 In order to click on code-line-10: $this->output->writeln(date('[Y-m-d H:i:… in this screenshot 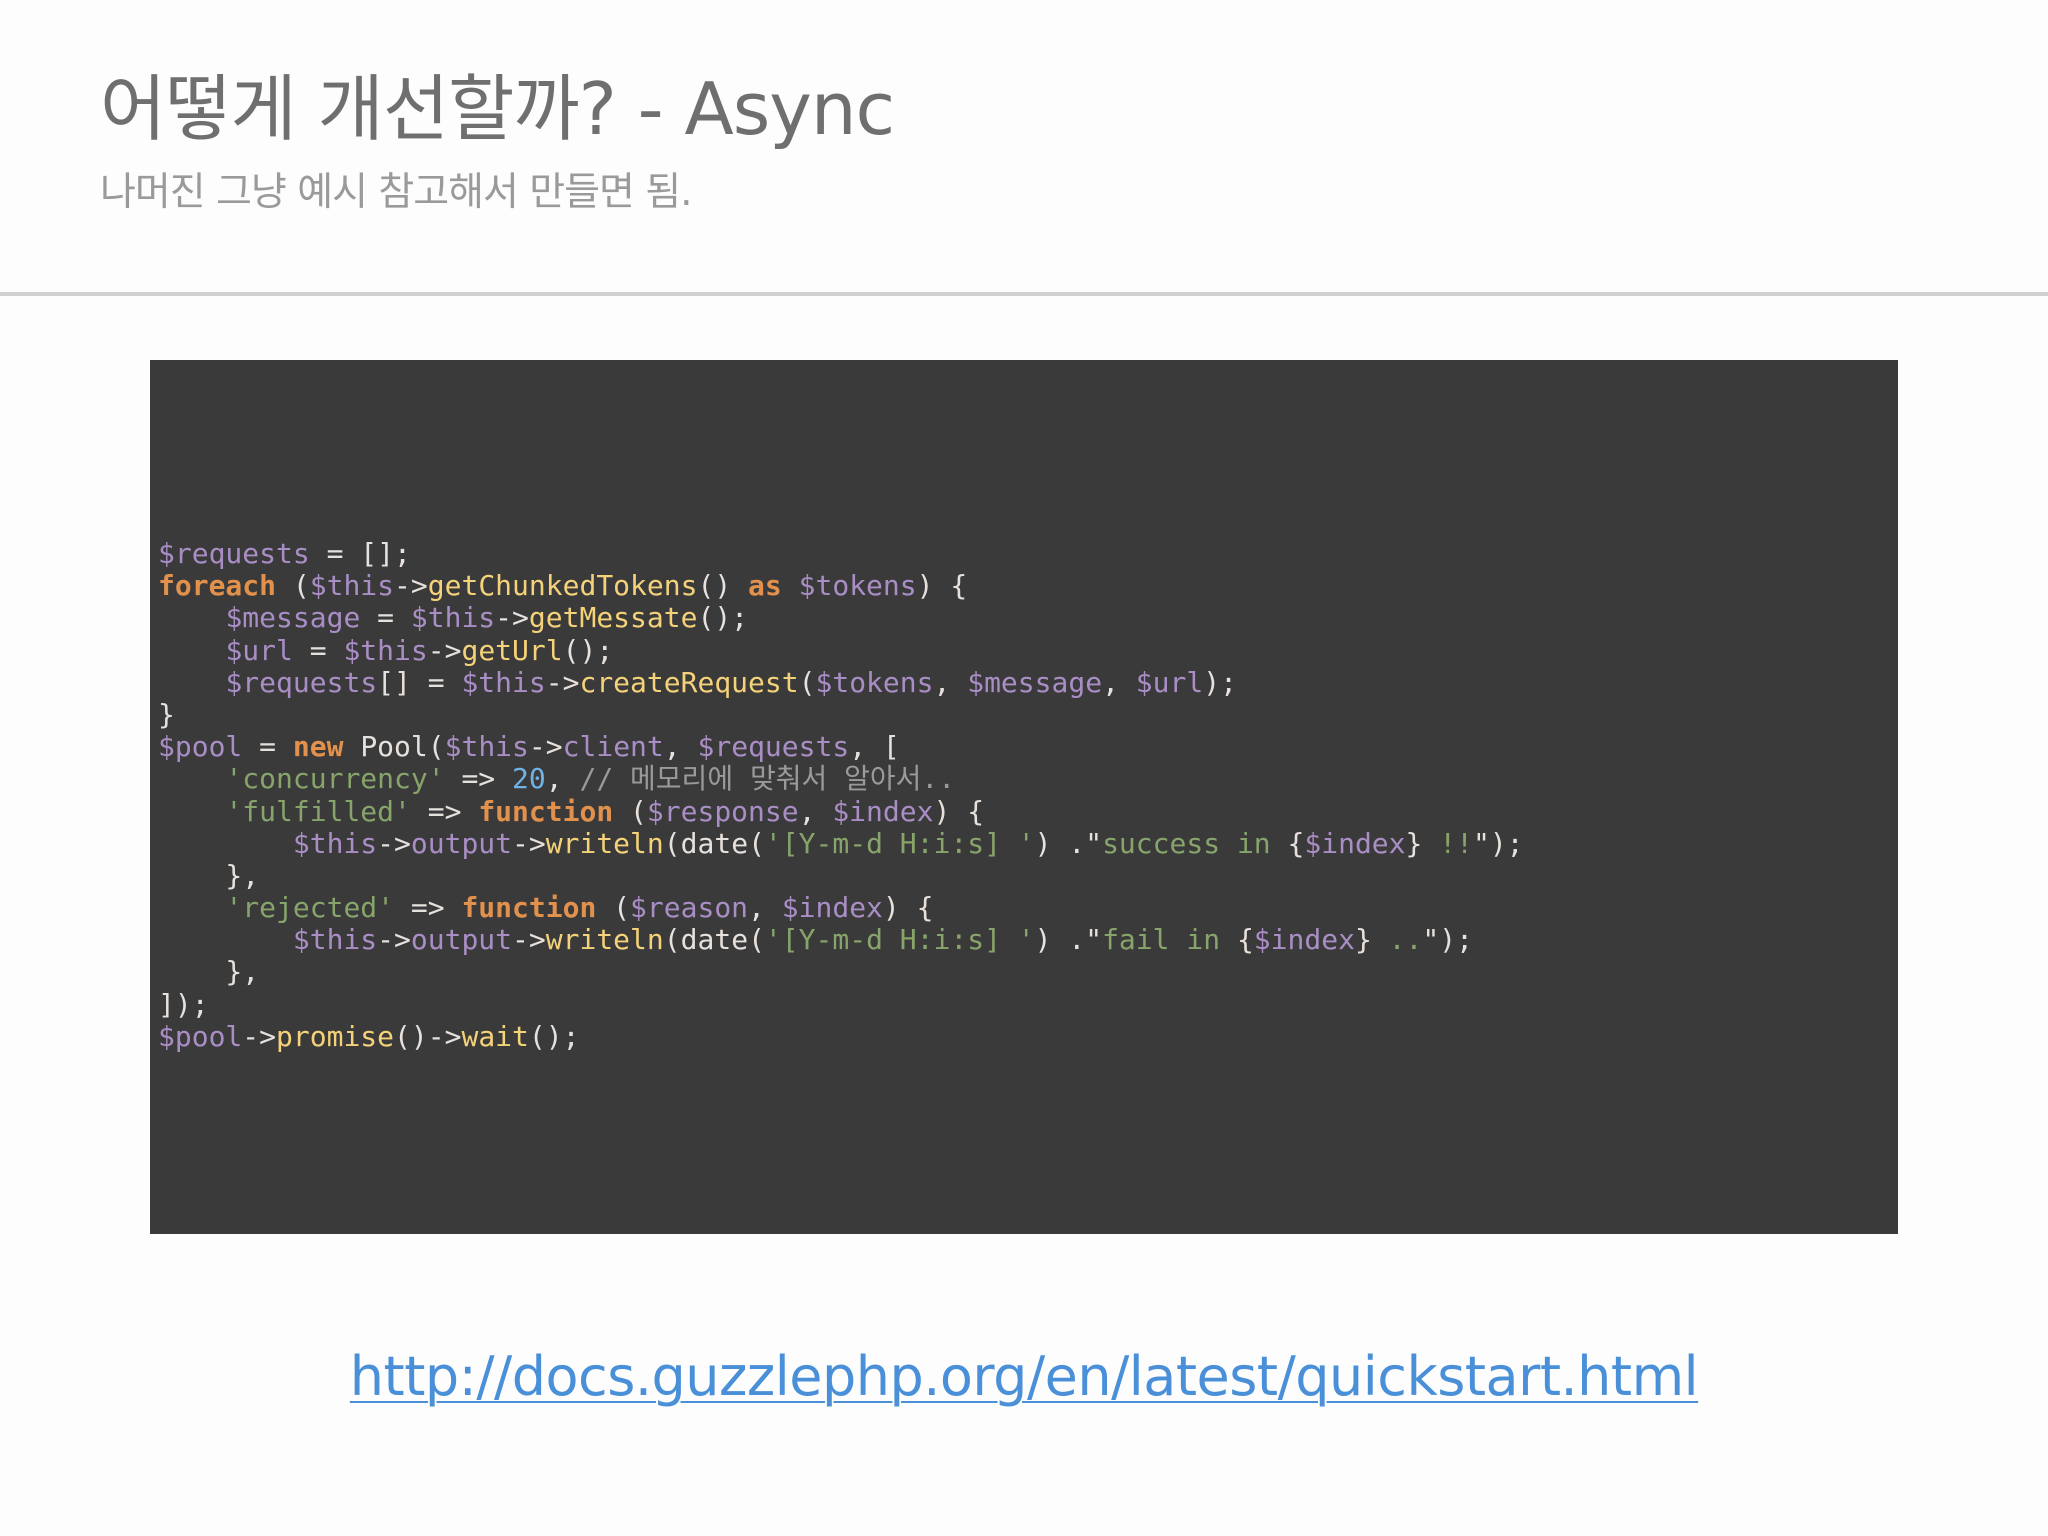, I will do `click(908, 843)`.